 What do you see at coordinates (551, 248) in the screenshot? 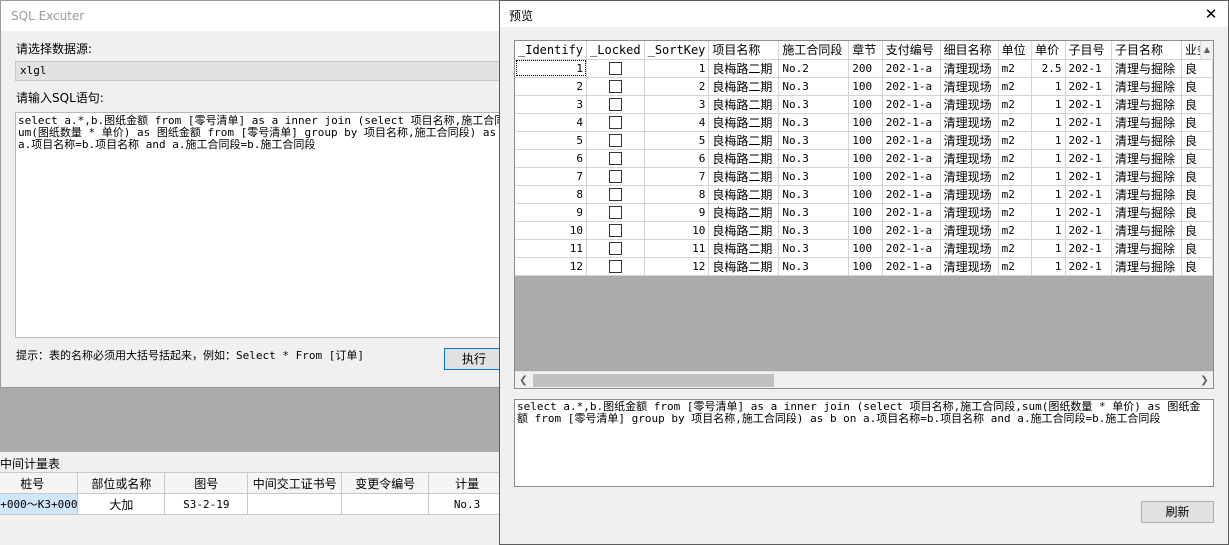
I see `table-cell: 11` at bounding box center [551, 248].